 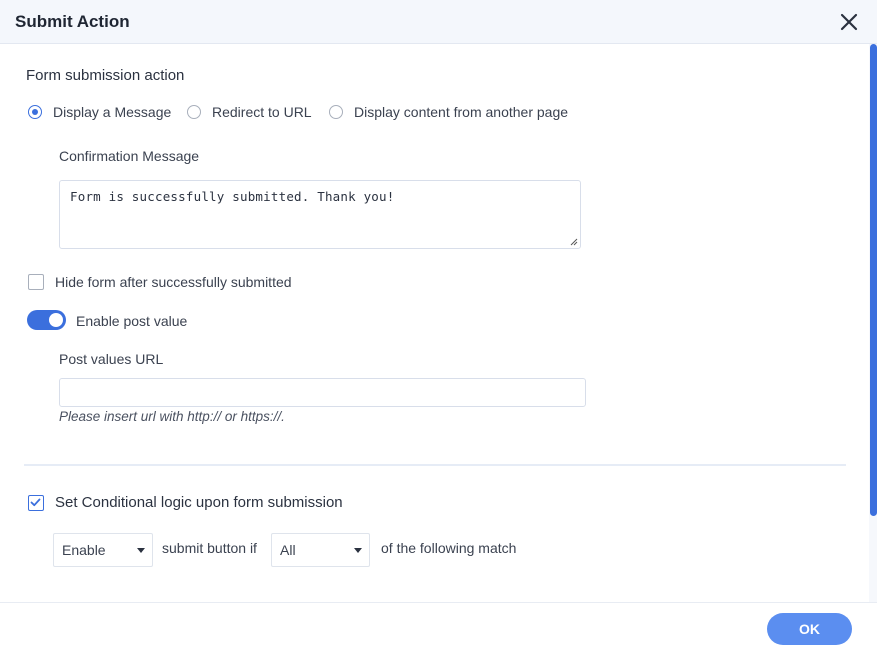 I want to click on ok-button: OK, so click(x=809, y=629).